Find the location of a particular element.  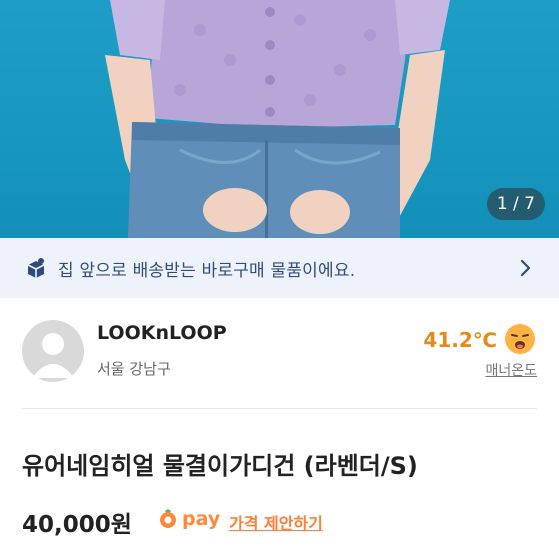

seller-name: LOOKnLOOP is located at coordinates (162, 333).